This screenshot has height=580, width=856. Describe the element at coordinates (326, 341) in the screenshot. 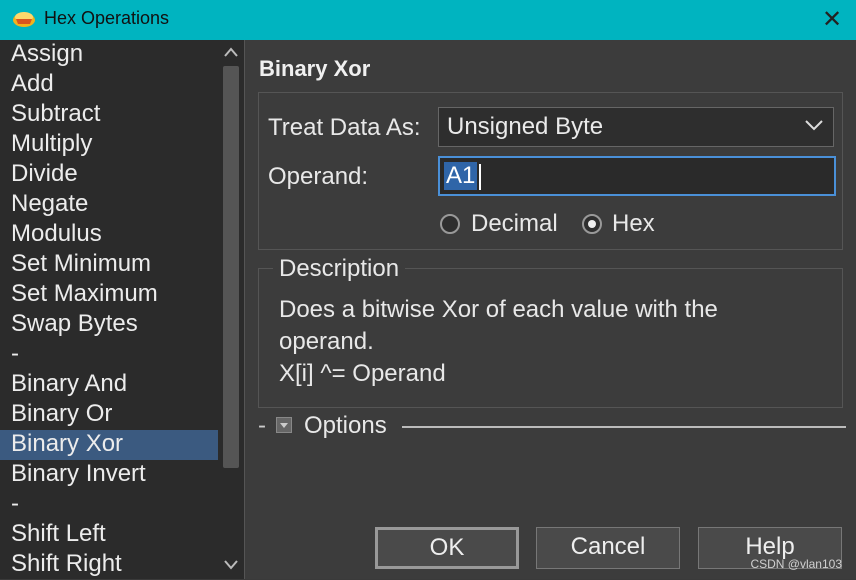

I see `description-line: operand.` at that location.